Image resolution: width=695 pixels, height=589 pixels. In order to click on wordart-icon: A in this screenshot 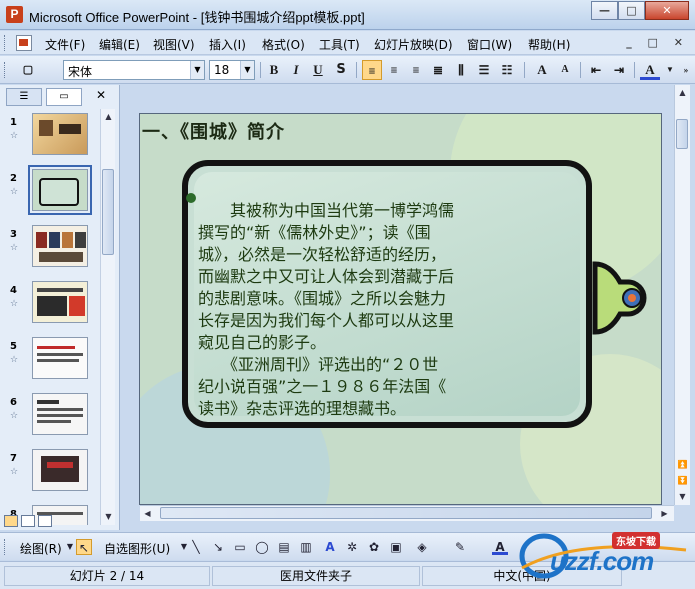, I will do `click(330, 547)`.